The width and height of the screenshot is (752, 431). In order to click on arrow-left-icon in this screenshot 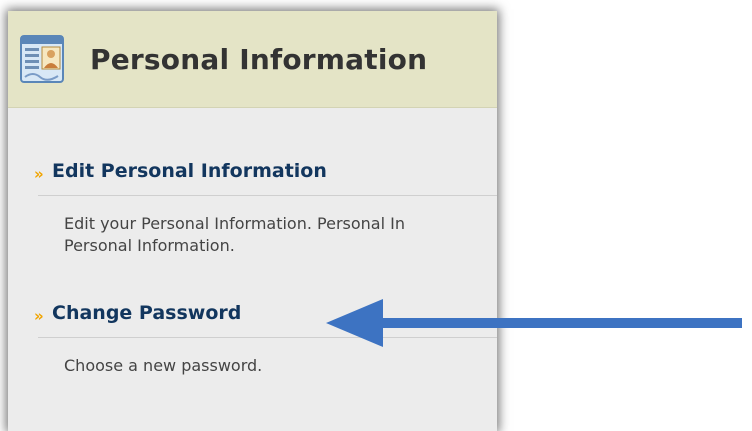, I will do `click(534, 323)`.